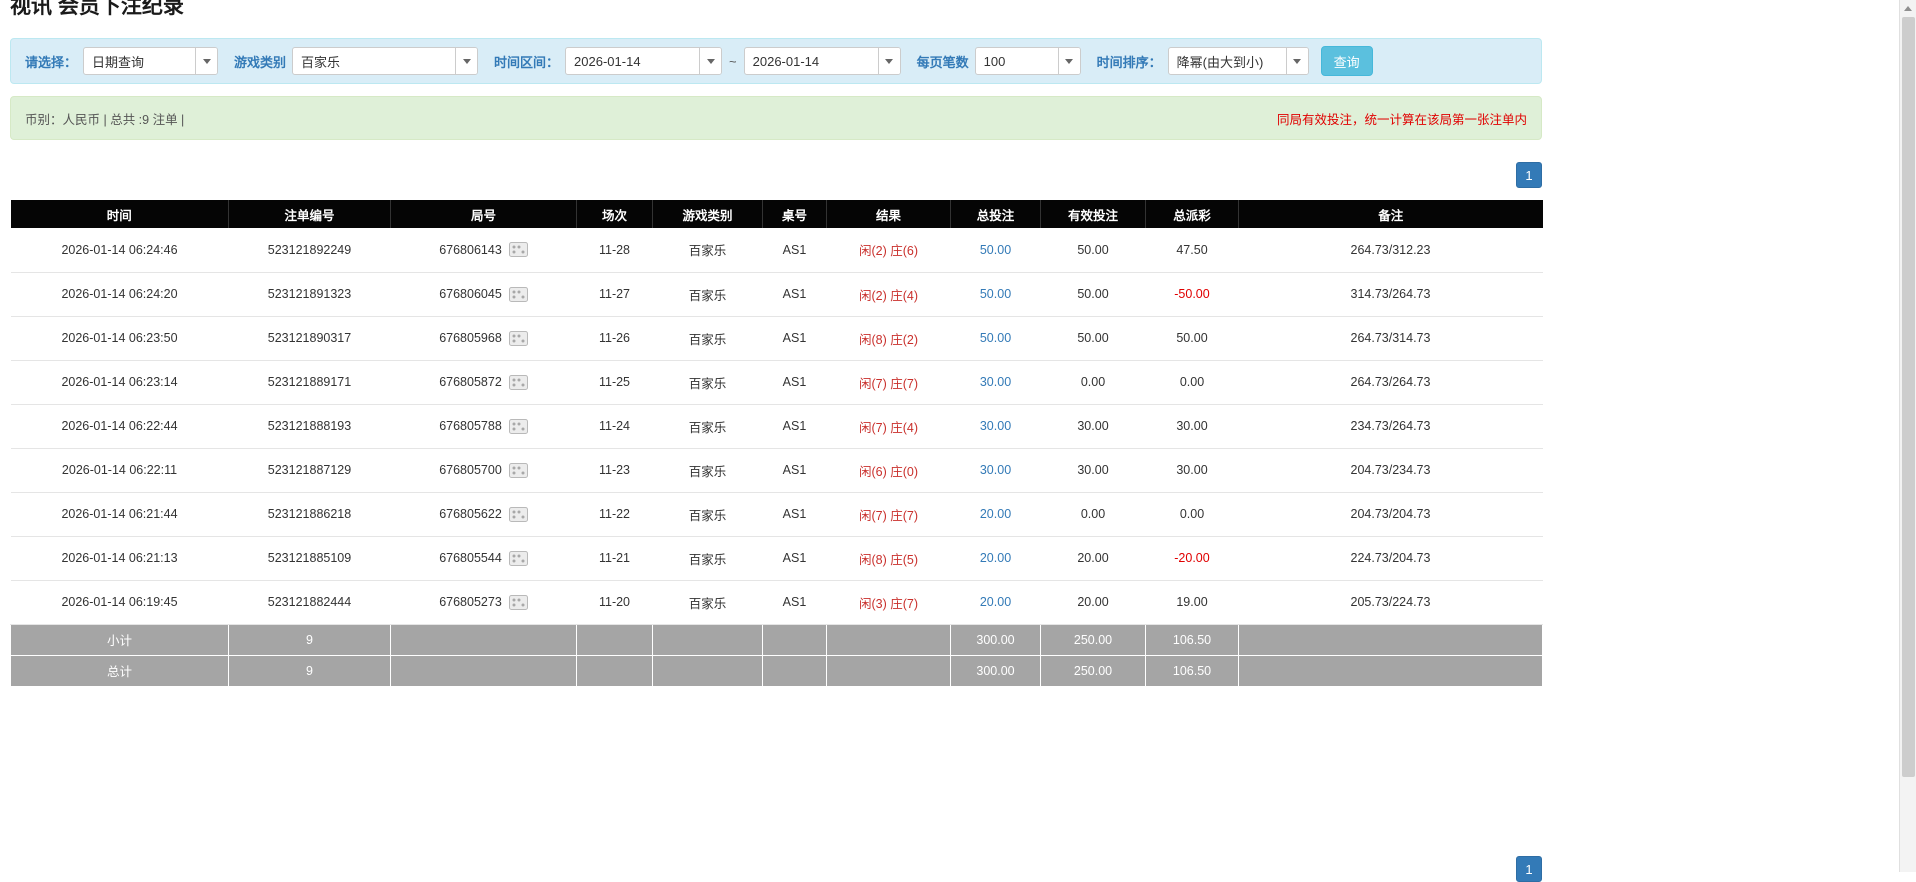  I want to click on cell-valid-bet: 20.00, so click(1093, 558).